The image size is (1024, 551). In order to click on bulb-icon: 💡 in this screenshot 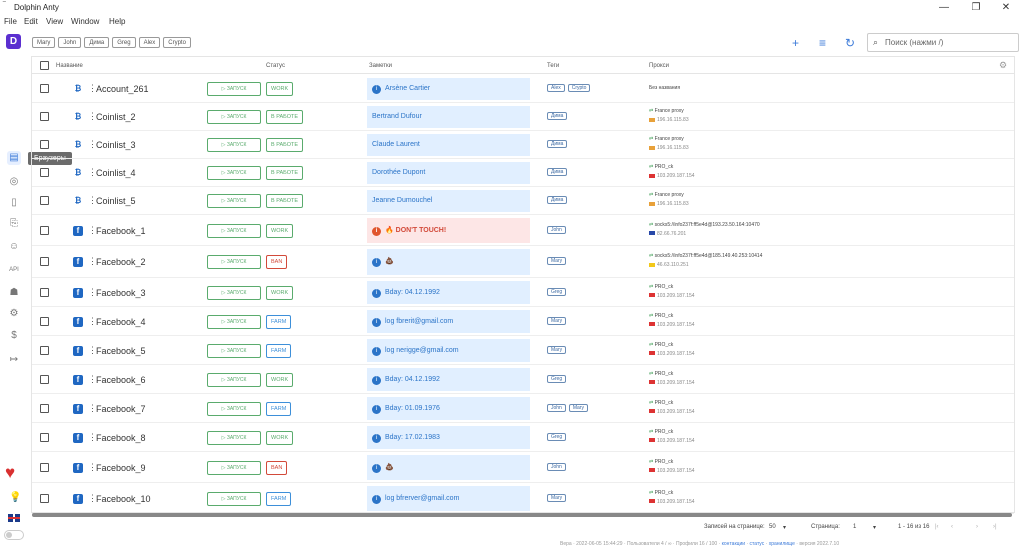, I will do `click(15, 497)`.